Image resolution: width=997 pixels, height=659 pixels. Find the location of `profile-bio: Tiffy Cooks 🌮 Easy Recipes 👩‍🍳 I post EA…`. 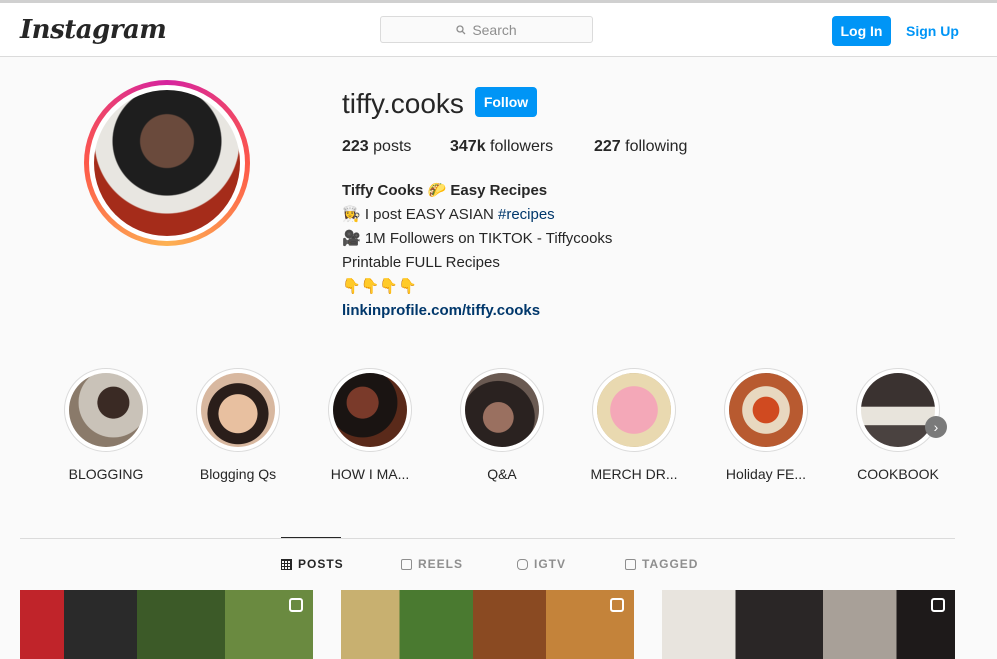

profile-bio: Tiffy Cooks 🌮 Easy Recipes 👩‍🍳 I post EA… is located at coordinates (477, 251).